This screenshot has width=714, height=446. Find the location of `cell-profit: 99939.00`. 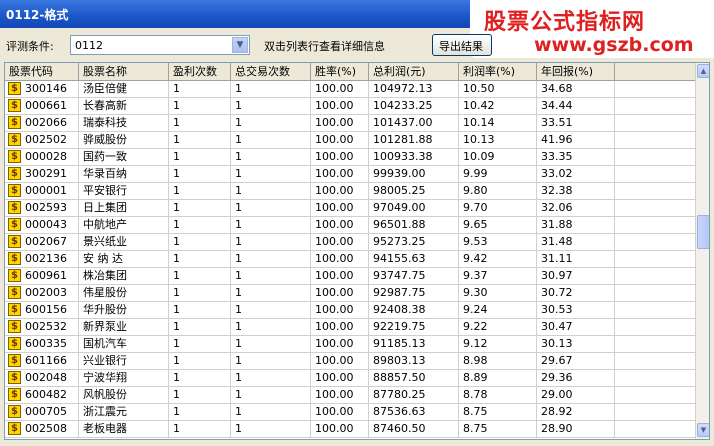

cell-profit: 99939.00 is located at coordinates (414, 174).